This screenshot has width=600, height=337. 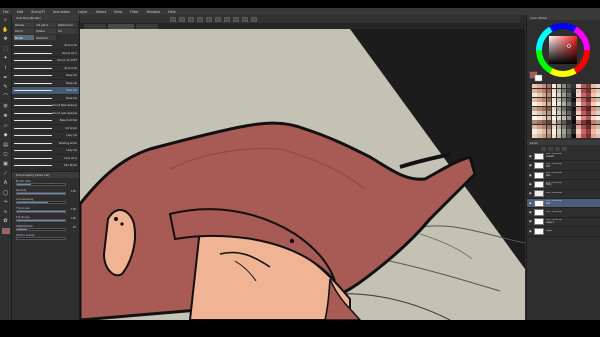 What do you see at coordinates (5, 126) in the screenshot?
I see `eraser-icon: ▱` at bounding box center [5, 126].